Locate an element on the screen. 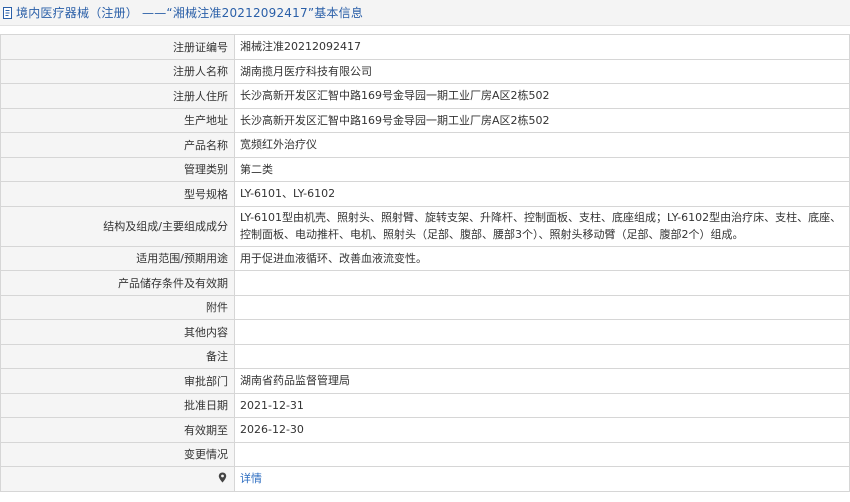  row-label-approval-department: 审批部门 is located at coordinates (117, 381).